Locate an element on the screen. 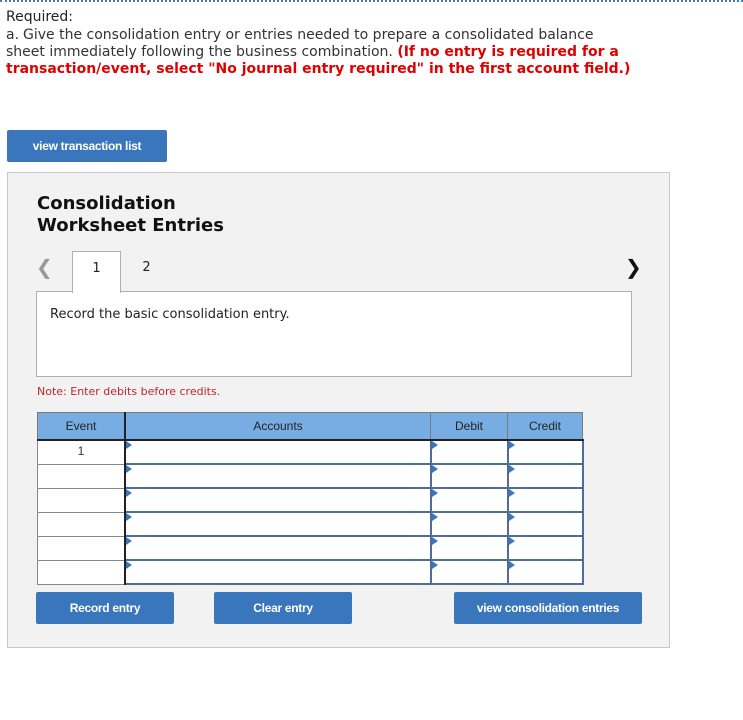 Image resolution: width=743 pixels, height=720 pixels. chevron-left-icon: ❮ is located at coordinates (44, 267).